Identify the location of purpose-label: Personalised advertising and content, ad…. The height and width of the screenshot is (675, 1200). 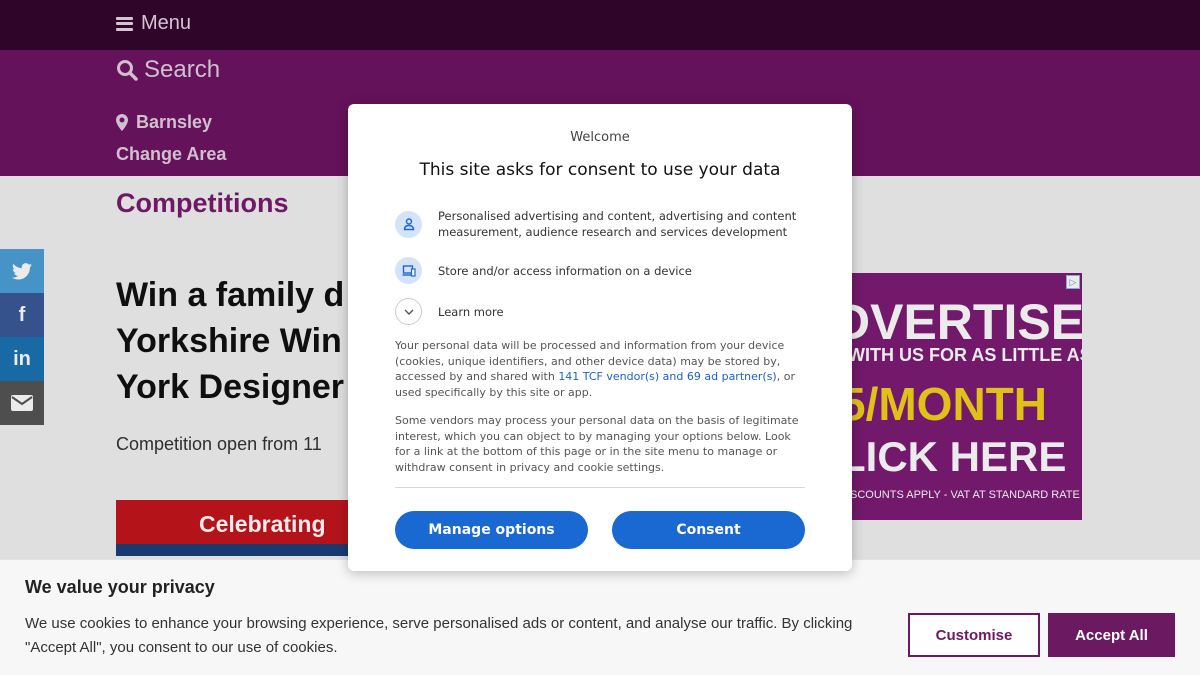
(617, 224).